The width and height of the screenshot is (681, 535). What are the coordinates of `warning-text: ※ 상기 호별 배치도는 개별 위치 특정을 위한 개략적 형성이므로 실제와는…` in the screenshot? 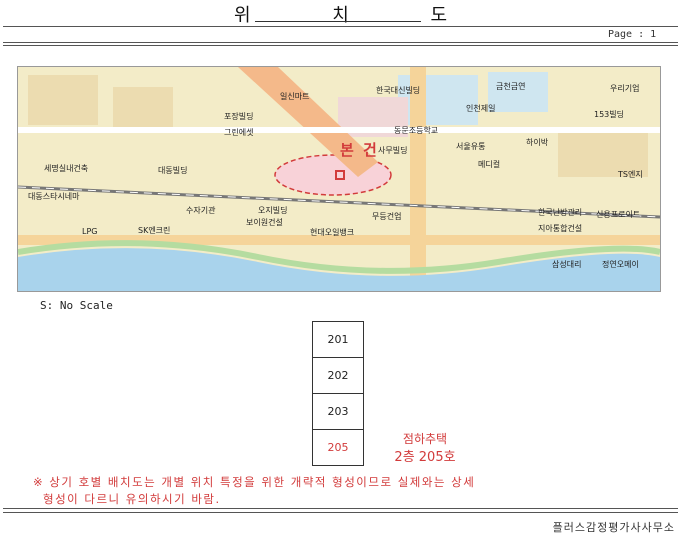 It's located at (343, 491).